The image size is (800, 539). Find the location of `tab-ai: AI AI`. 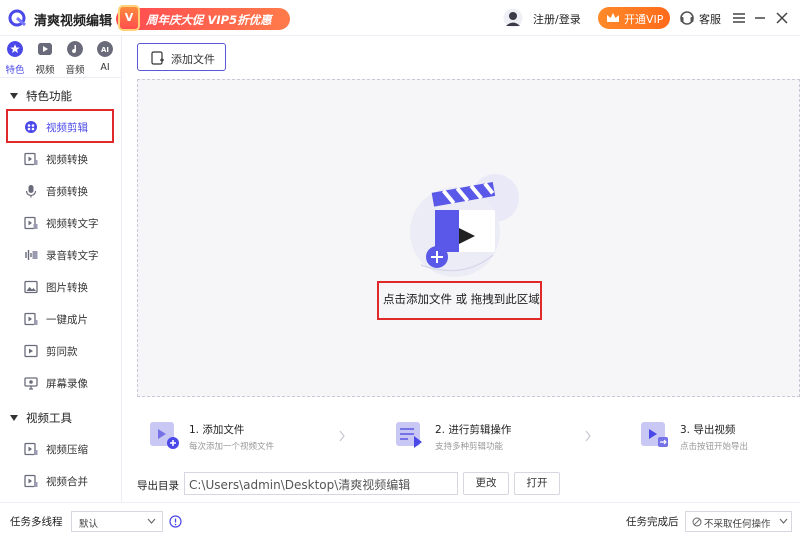

tab-ai: AI AI is located at coordinates (105, 58).